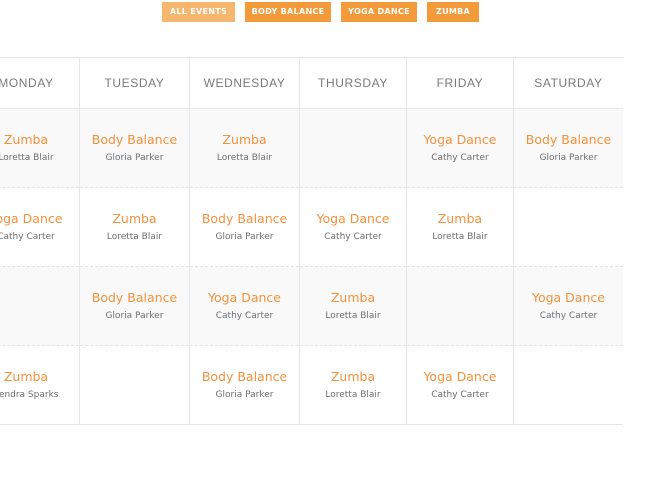 This screenshot has height=480, width=650. Describe the element at coordinates (353, 83) in the screenshot. I see `day-header-thursday: THURSDAY` at that location.